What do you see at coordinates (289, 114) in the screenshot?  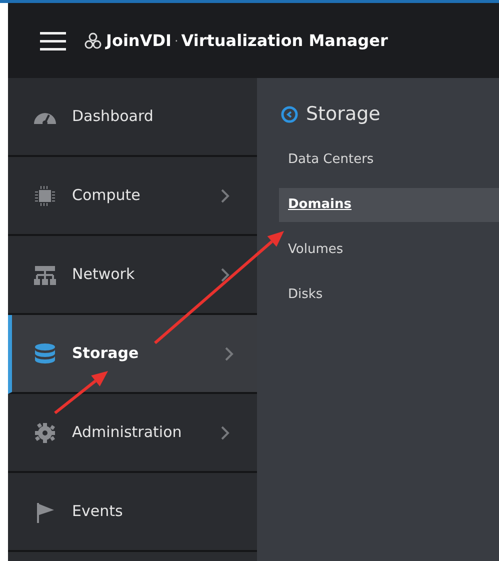 I see `back-icon` at bounding box center [289, 114].